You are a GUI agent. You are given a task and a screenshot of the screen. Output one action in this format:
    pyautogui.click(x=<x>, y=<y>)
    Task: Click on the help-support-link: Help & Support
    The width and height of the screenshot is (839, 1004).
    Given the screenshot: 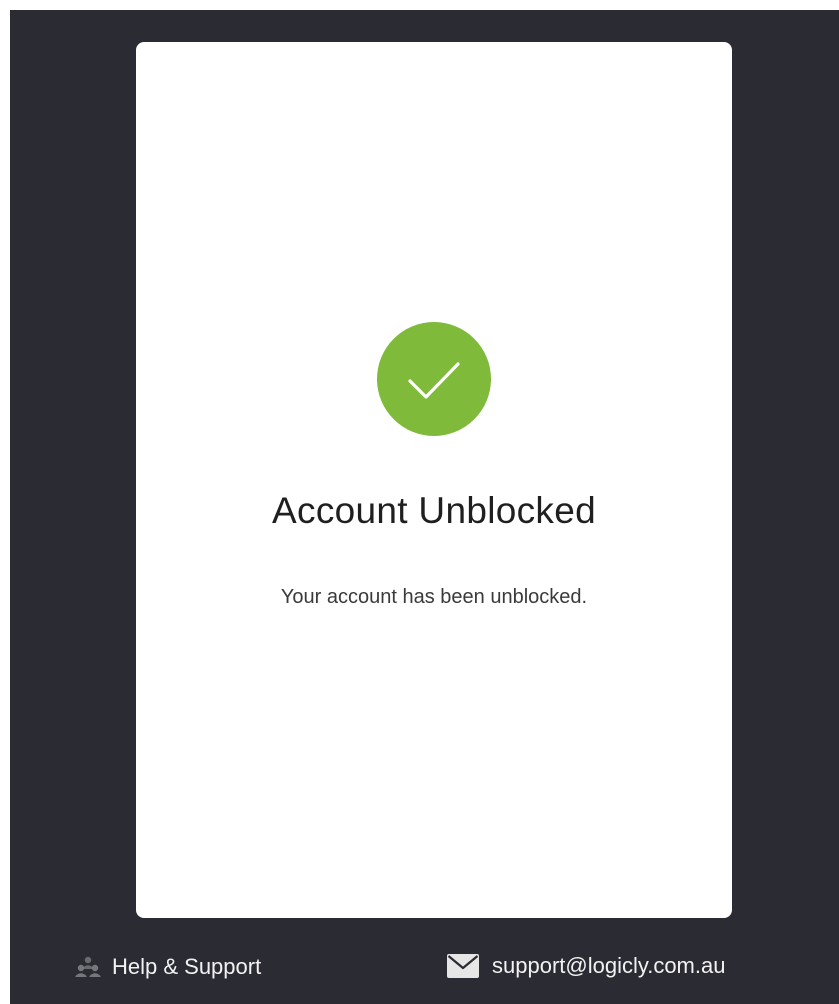 What is the action you would take?
    pyautogui.click(x=167, y=967)
    